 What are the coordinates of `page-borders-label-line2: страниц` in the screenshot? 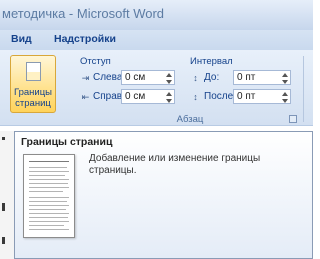 It's located at (33, 103).